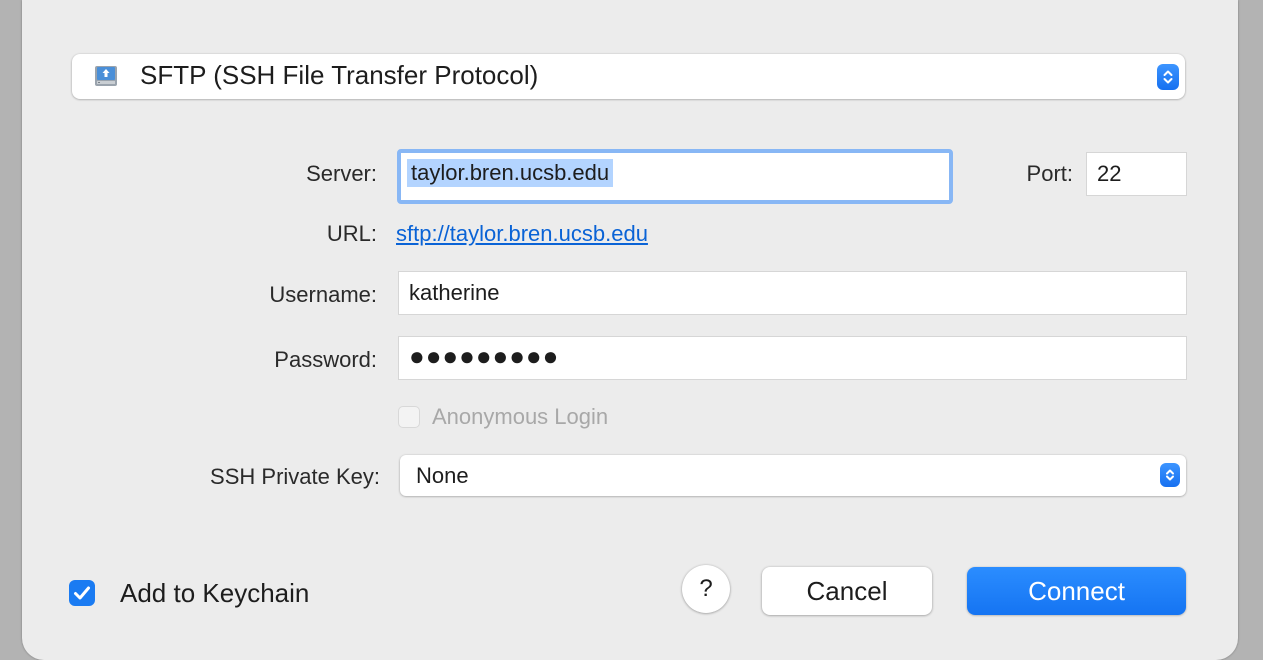  Describe the element at coordinates (325, 359) in the screenshot. I see `password-label: Password:` at that location.